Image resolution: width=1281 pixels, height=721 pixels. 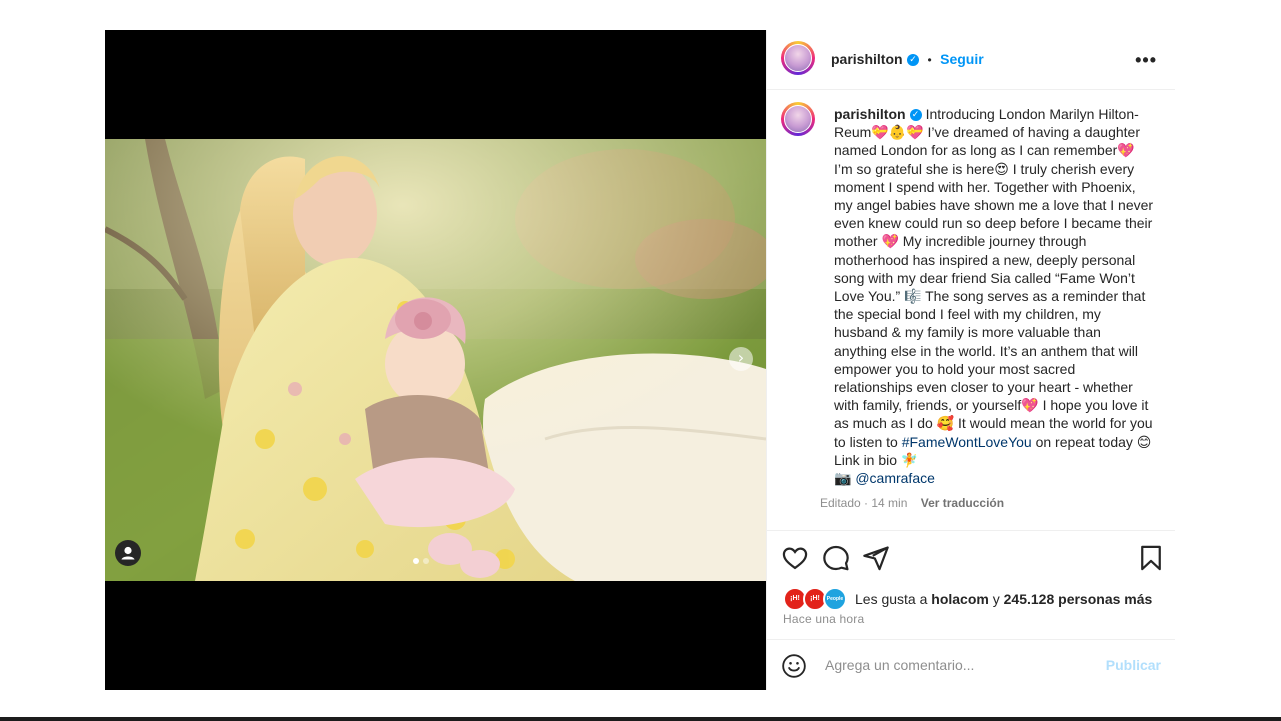 I want to click on post-header: parishilton ✓ • Seguir •••, so click(x=971, y=60).